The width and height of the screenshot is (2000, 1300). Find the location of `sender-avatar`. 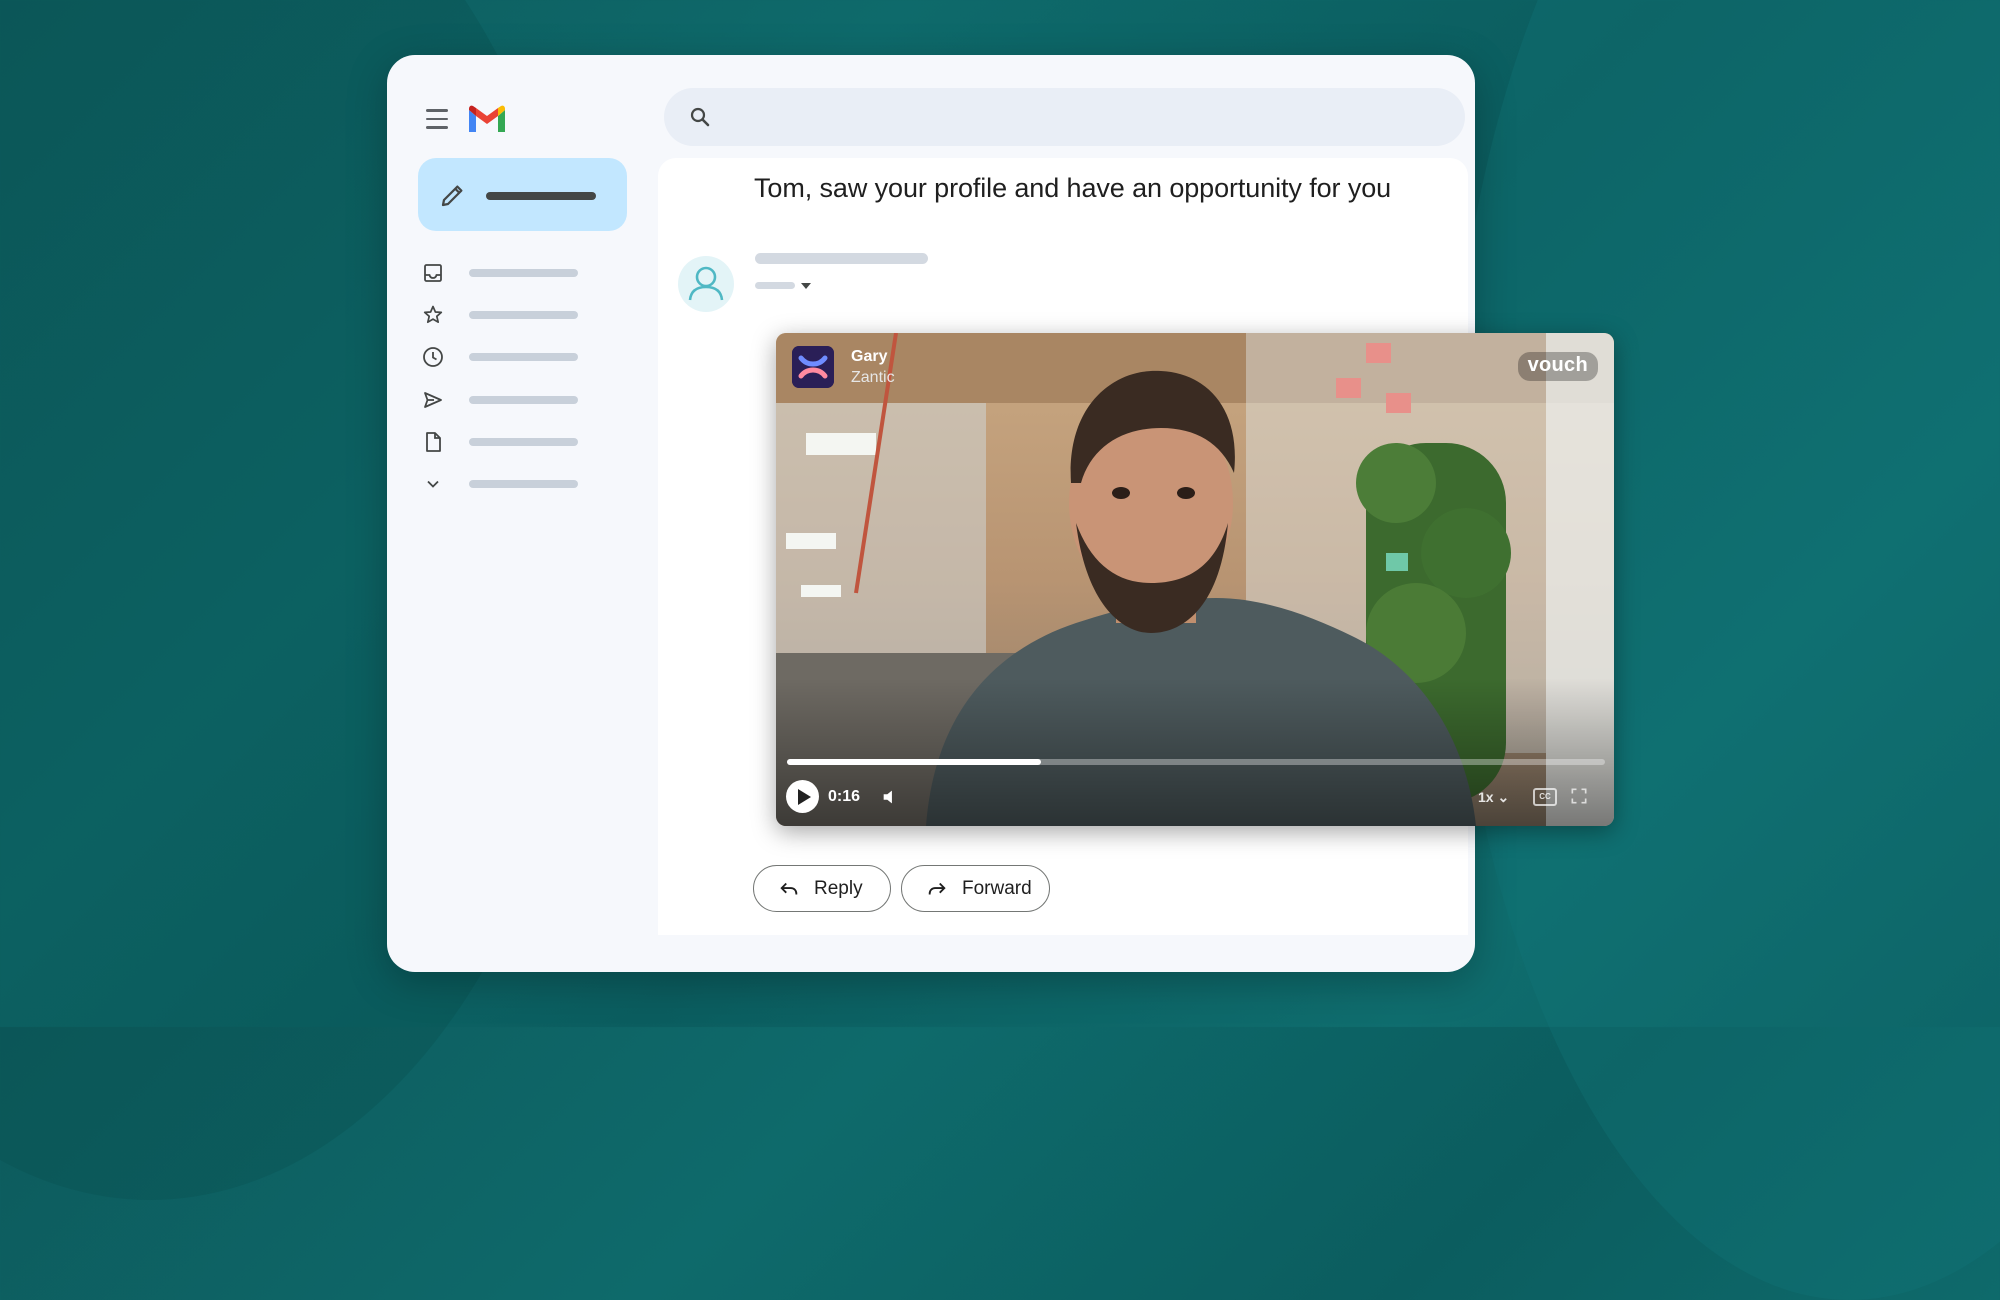

sender-avatar is located at coordinates (706, 284).